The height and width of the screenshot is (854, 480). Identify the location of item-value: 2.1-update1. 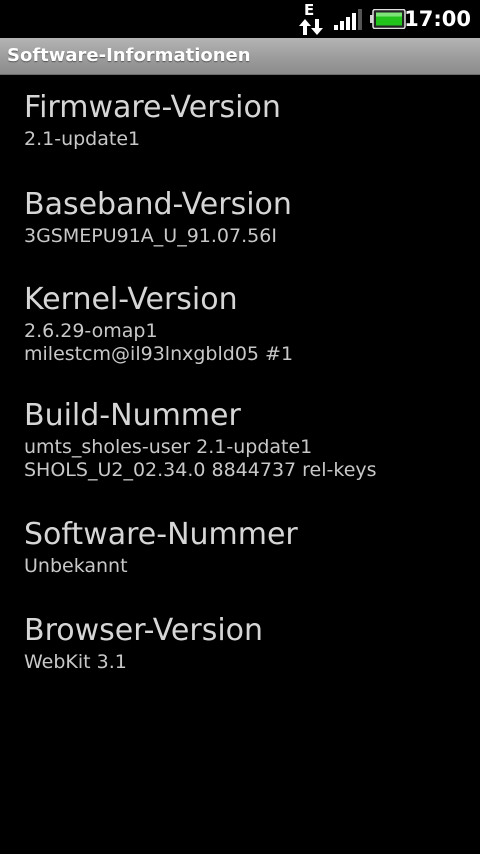
(82, 139).